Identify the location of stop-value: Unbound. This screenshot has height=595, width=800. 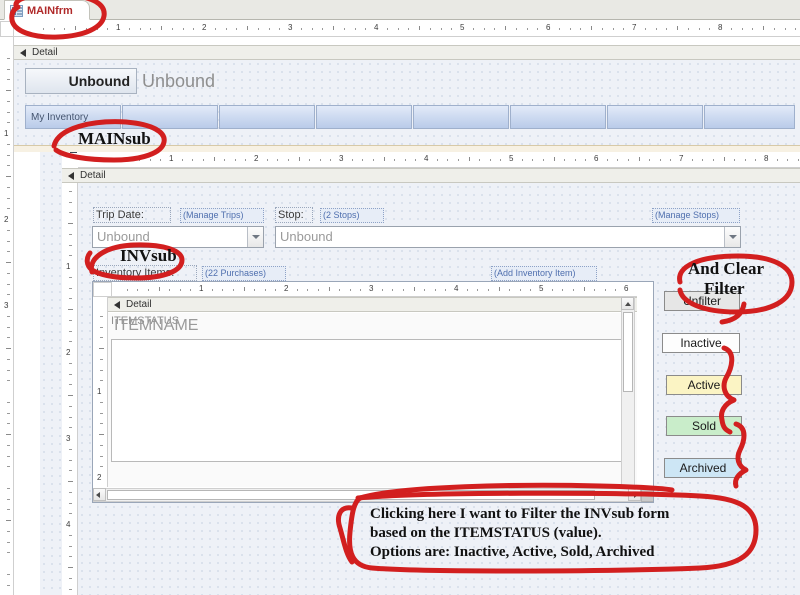
(306, 236).